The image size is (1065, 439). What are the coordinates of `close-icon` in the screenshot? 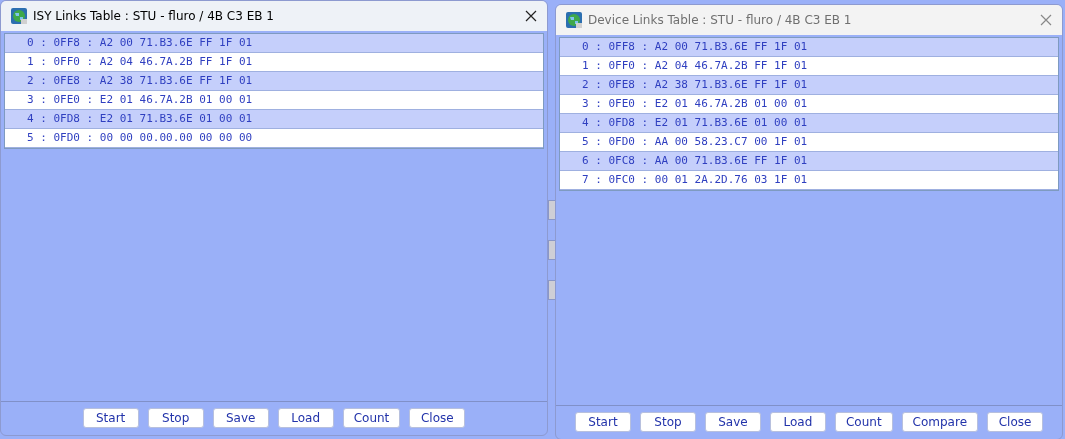 It's located at (531, 16).